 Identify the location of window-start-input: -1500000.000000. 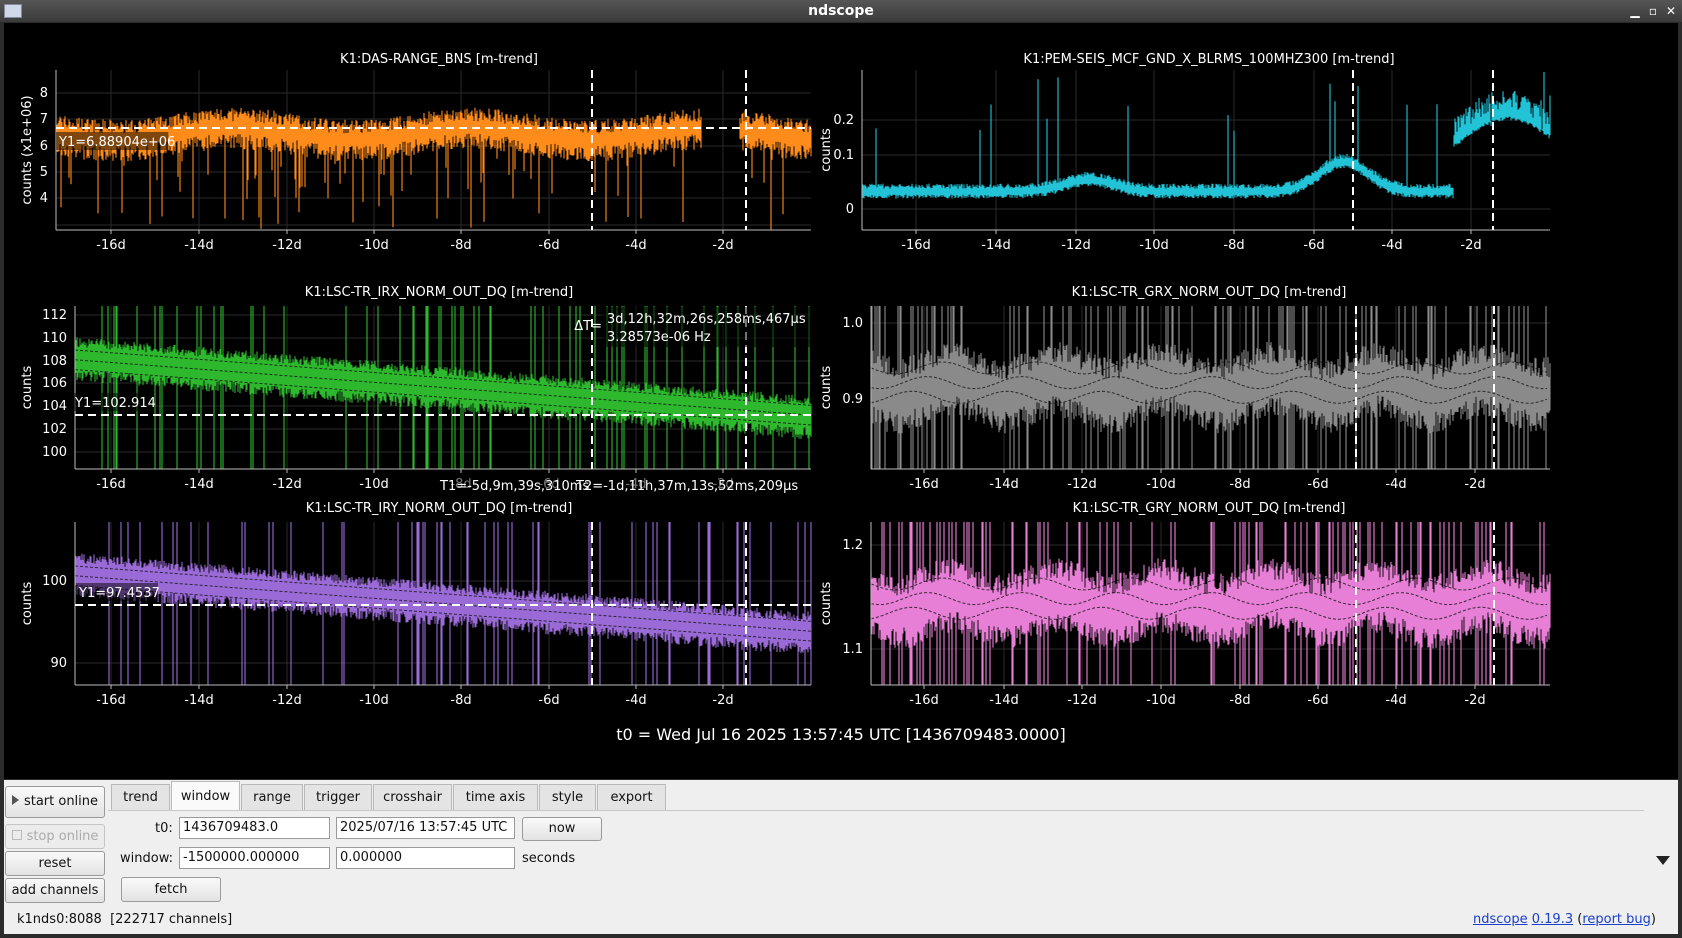
(254, 858).